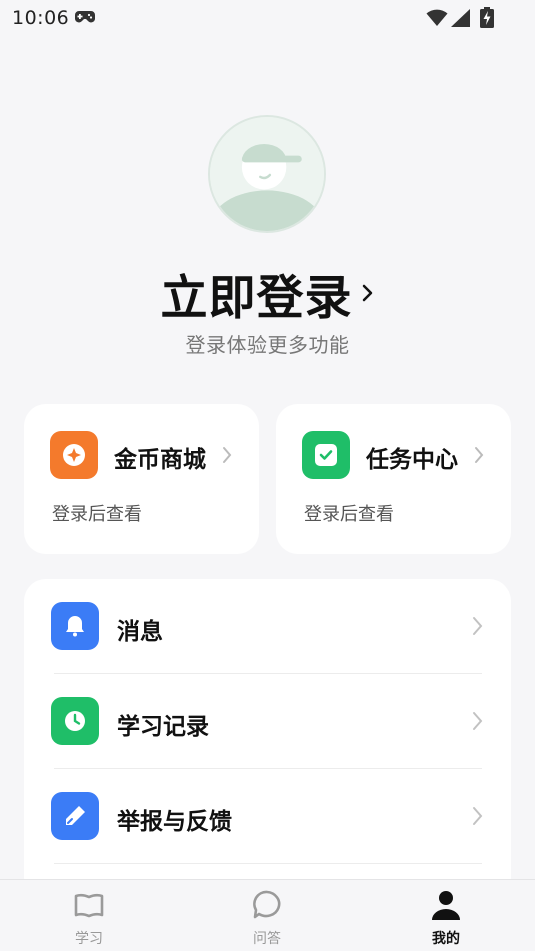 This screenshot has height=951, width=535. Describe the element at coordinates (89, 939) in the screenshot. I see `tab-label: 学习` at that location.